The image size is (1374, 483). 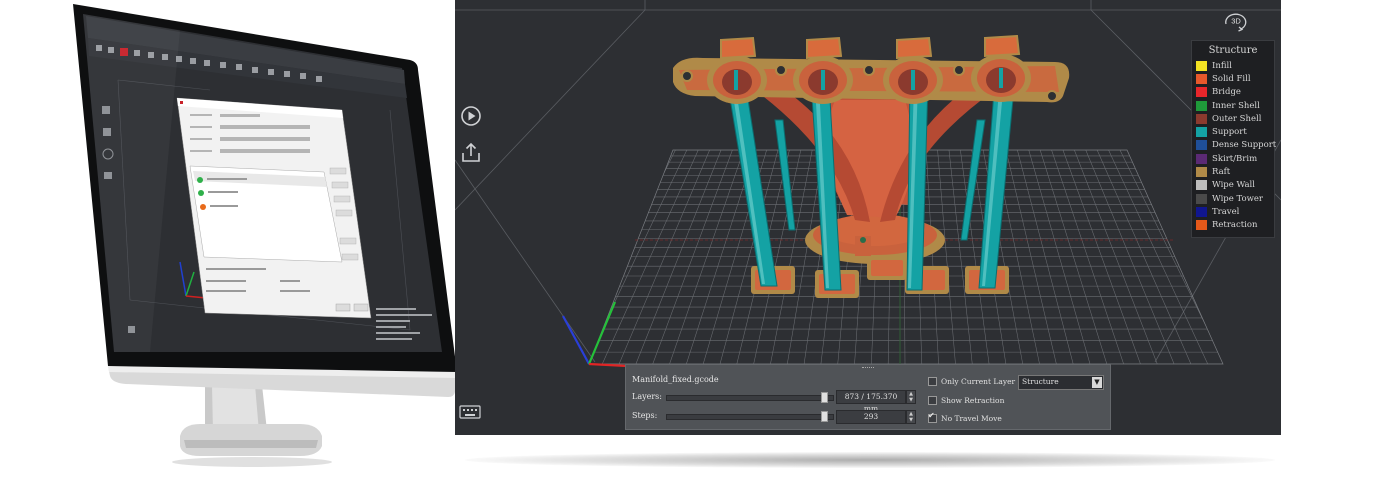 I want to click on app-drop-shadow, so click(x=870, y=460).